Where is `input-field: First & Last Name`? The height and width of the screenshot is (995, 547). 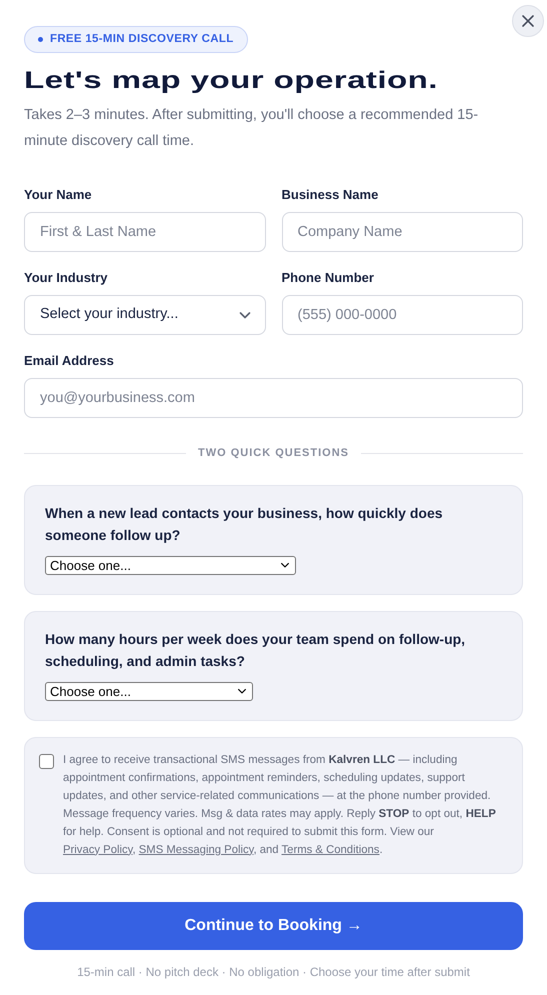 input-field: First & Last Name is located at coordinates (145, 232).